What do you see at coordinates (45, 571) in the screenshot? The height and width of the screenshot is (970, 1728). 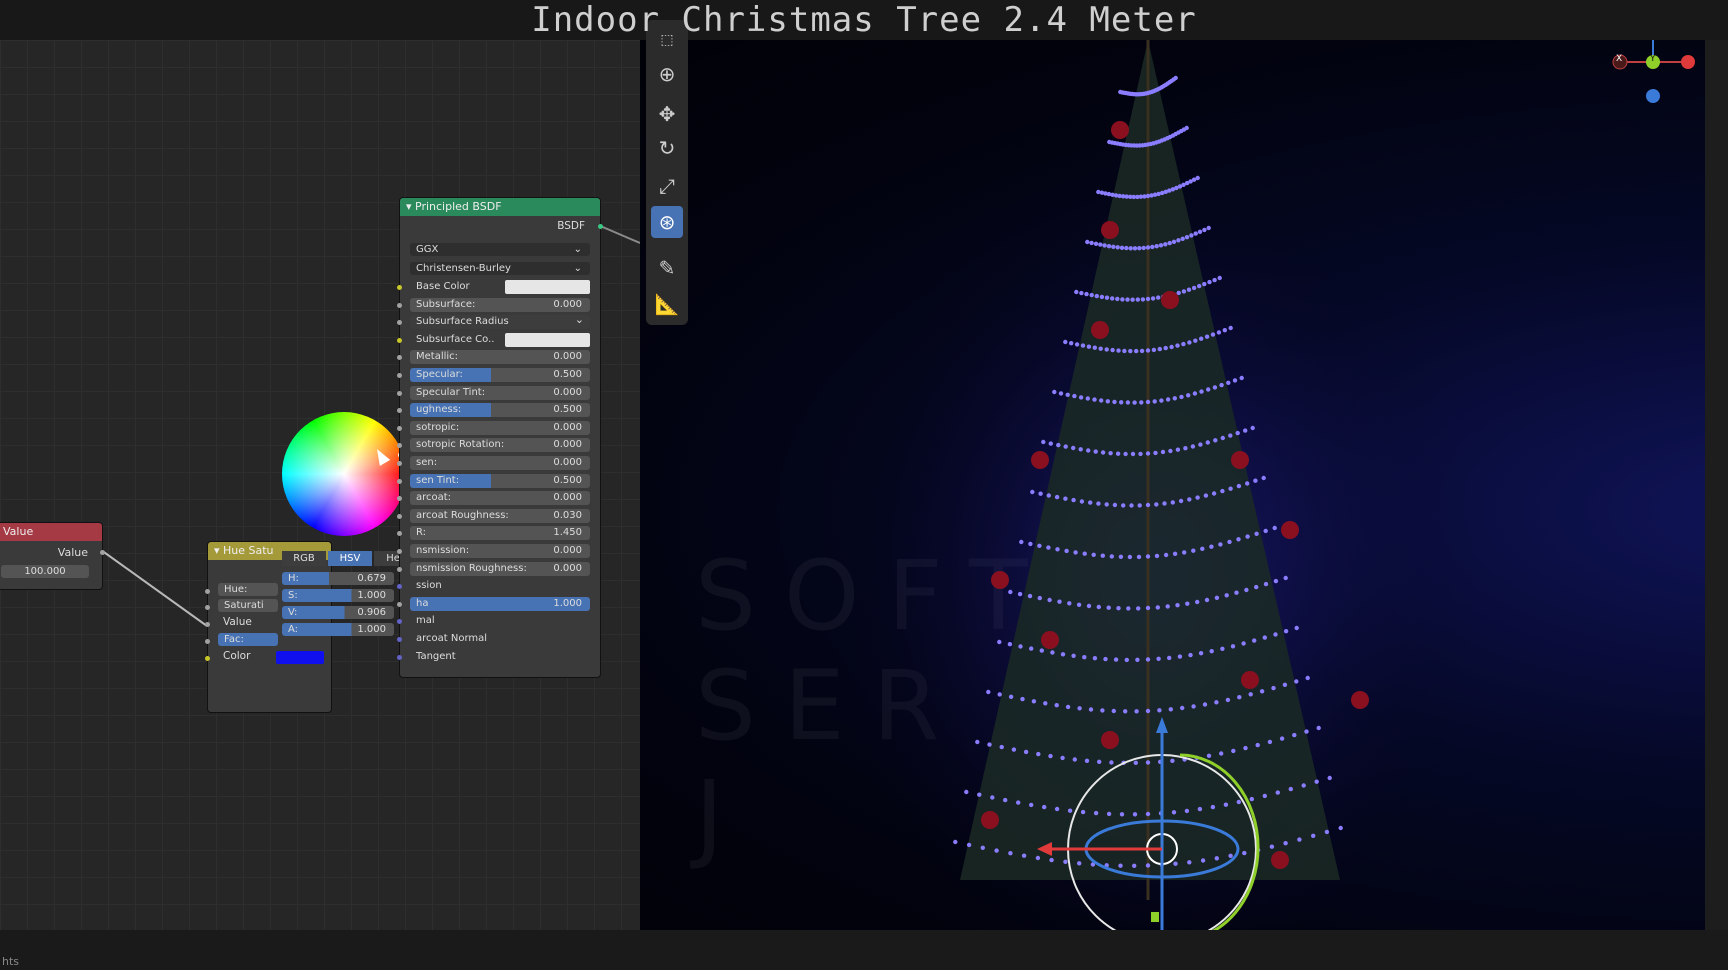 I see `value-field: 100.000` at bounding box center [45, 571].